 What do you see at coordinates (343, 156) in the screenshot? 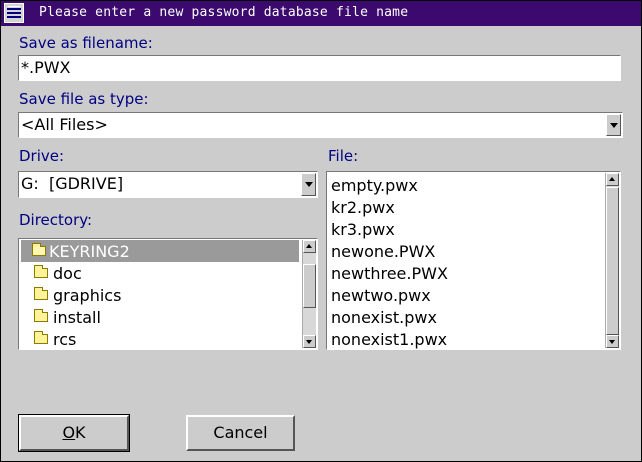
I see `file-label: File:` at bounding box center [343, 156].